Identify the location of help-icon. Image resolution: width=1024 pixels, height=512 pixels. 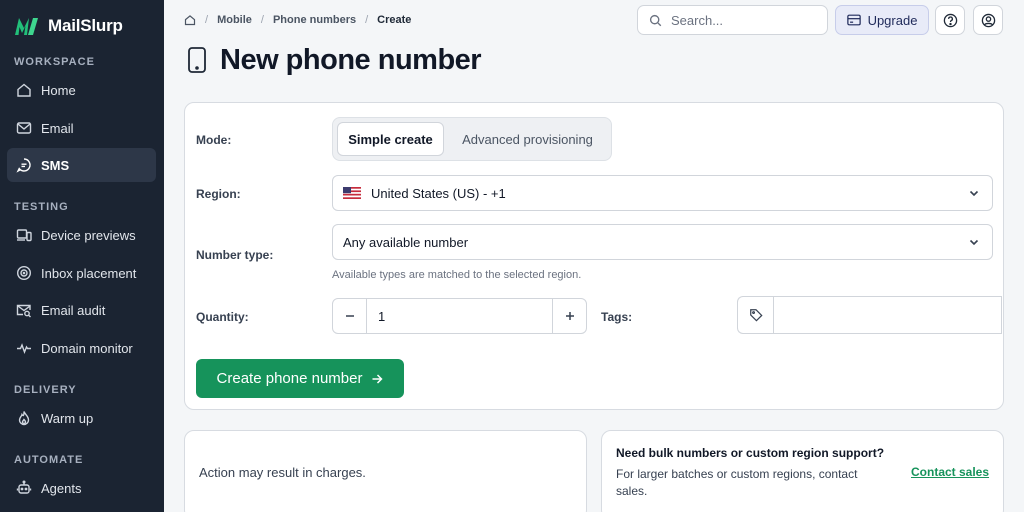
(950, 20).